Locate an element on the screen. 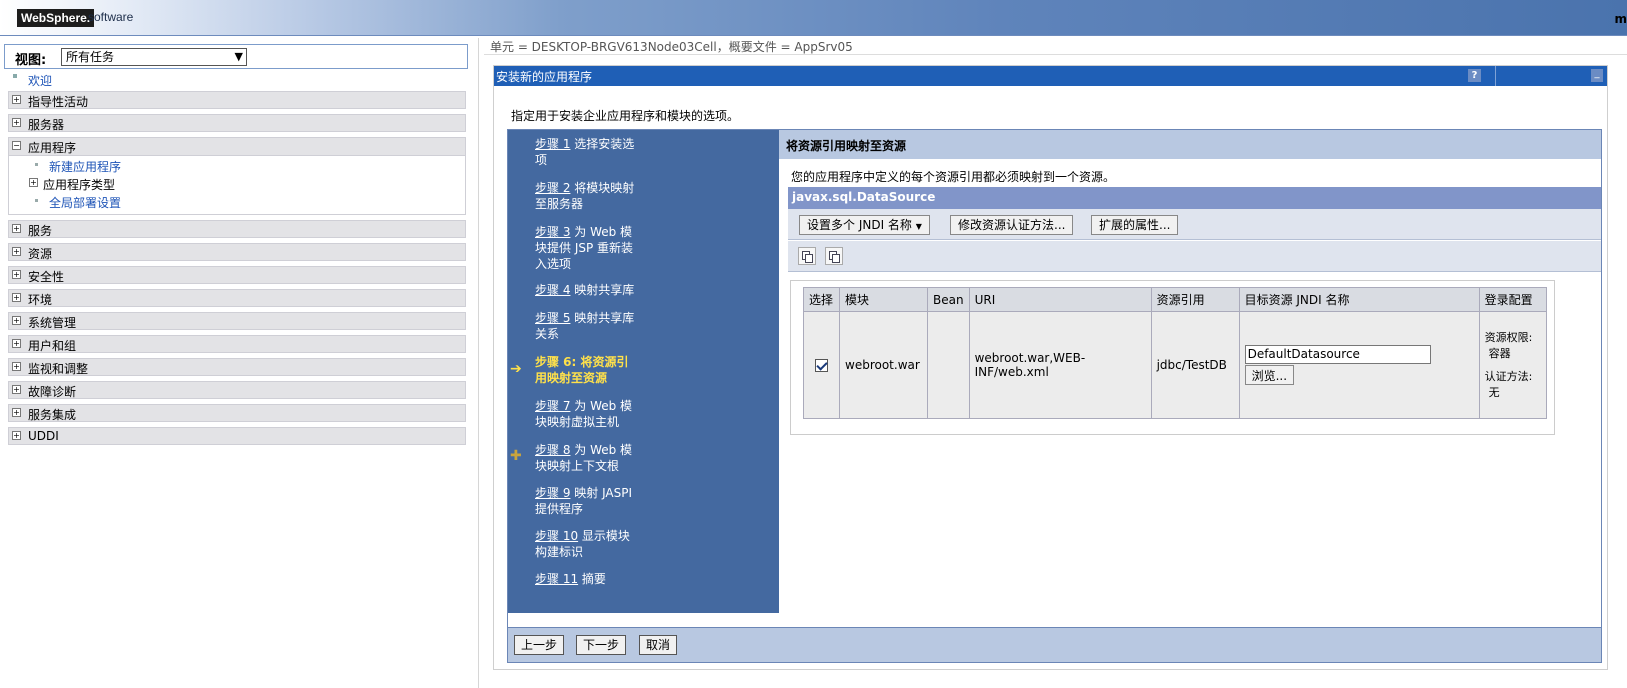 The image size is (1627, 688). row-select-checkbox is located at coordinates (821, 365).